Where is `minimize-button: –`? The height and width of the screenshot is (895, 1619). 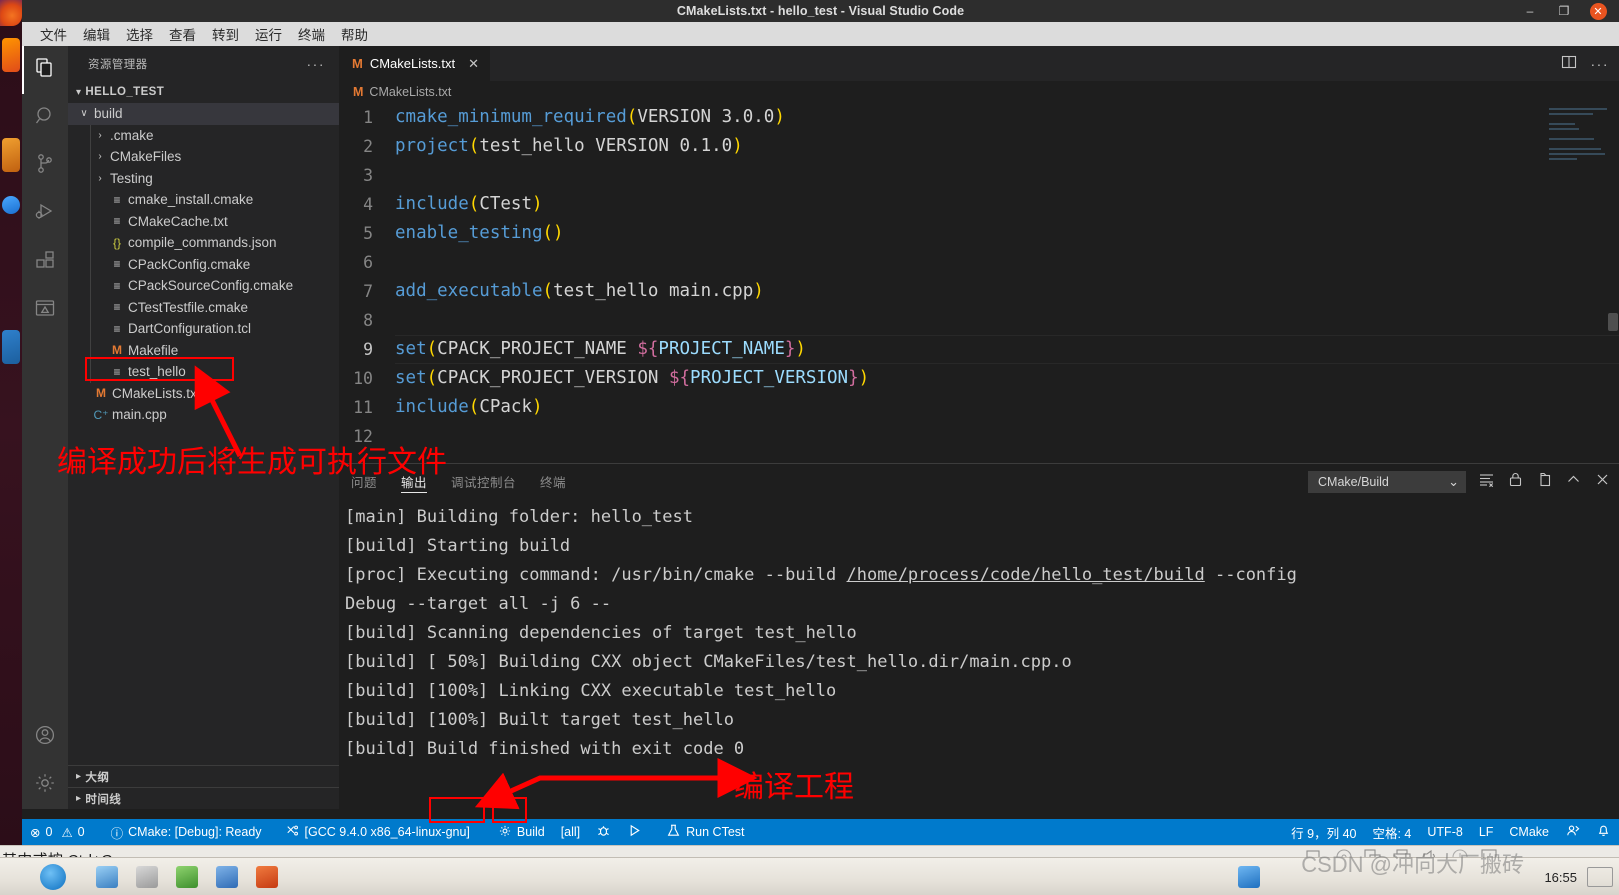 minimize-button: – is located at coordinates (1530, 11).